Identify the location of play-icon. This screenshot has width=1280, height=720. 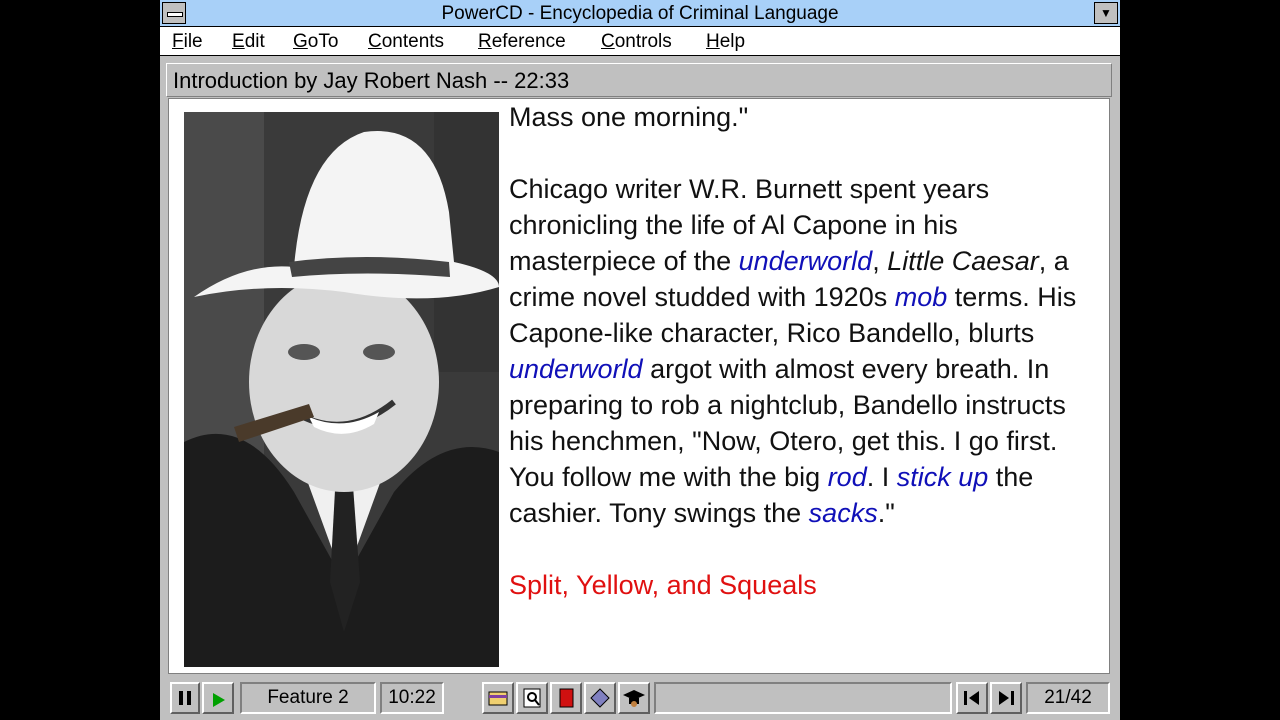
(219, 700).